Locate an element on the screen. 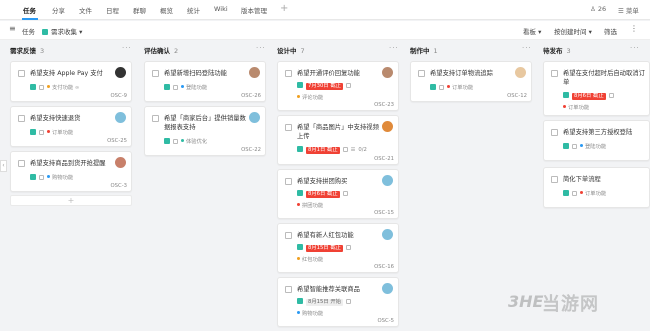 The width and height of the screenshot is (650, 331). task-card: 希望支持拼团购买 8月6日 截止 拼团功能 OSC-15 is located at coordinates (338, 194).